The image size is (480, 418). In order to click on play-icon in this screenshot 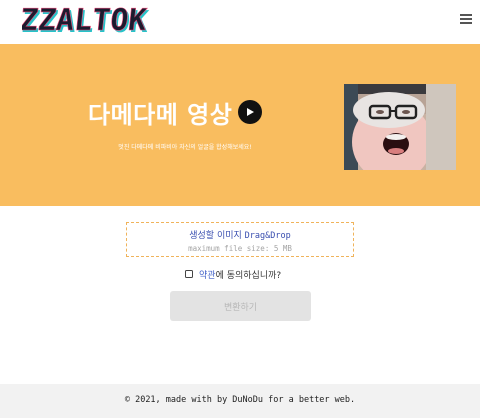, I will do `click(250, 112)`.